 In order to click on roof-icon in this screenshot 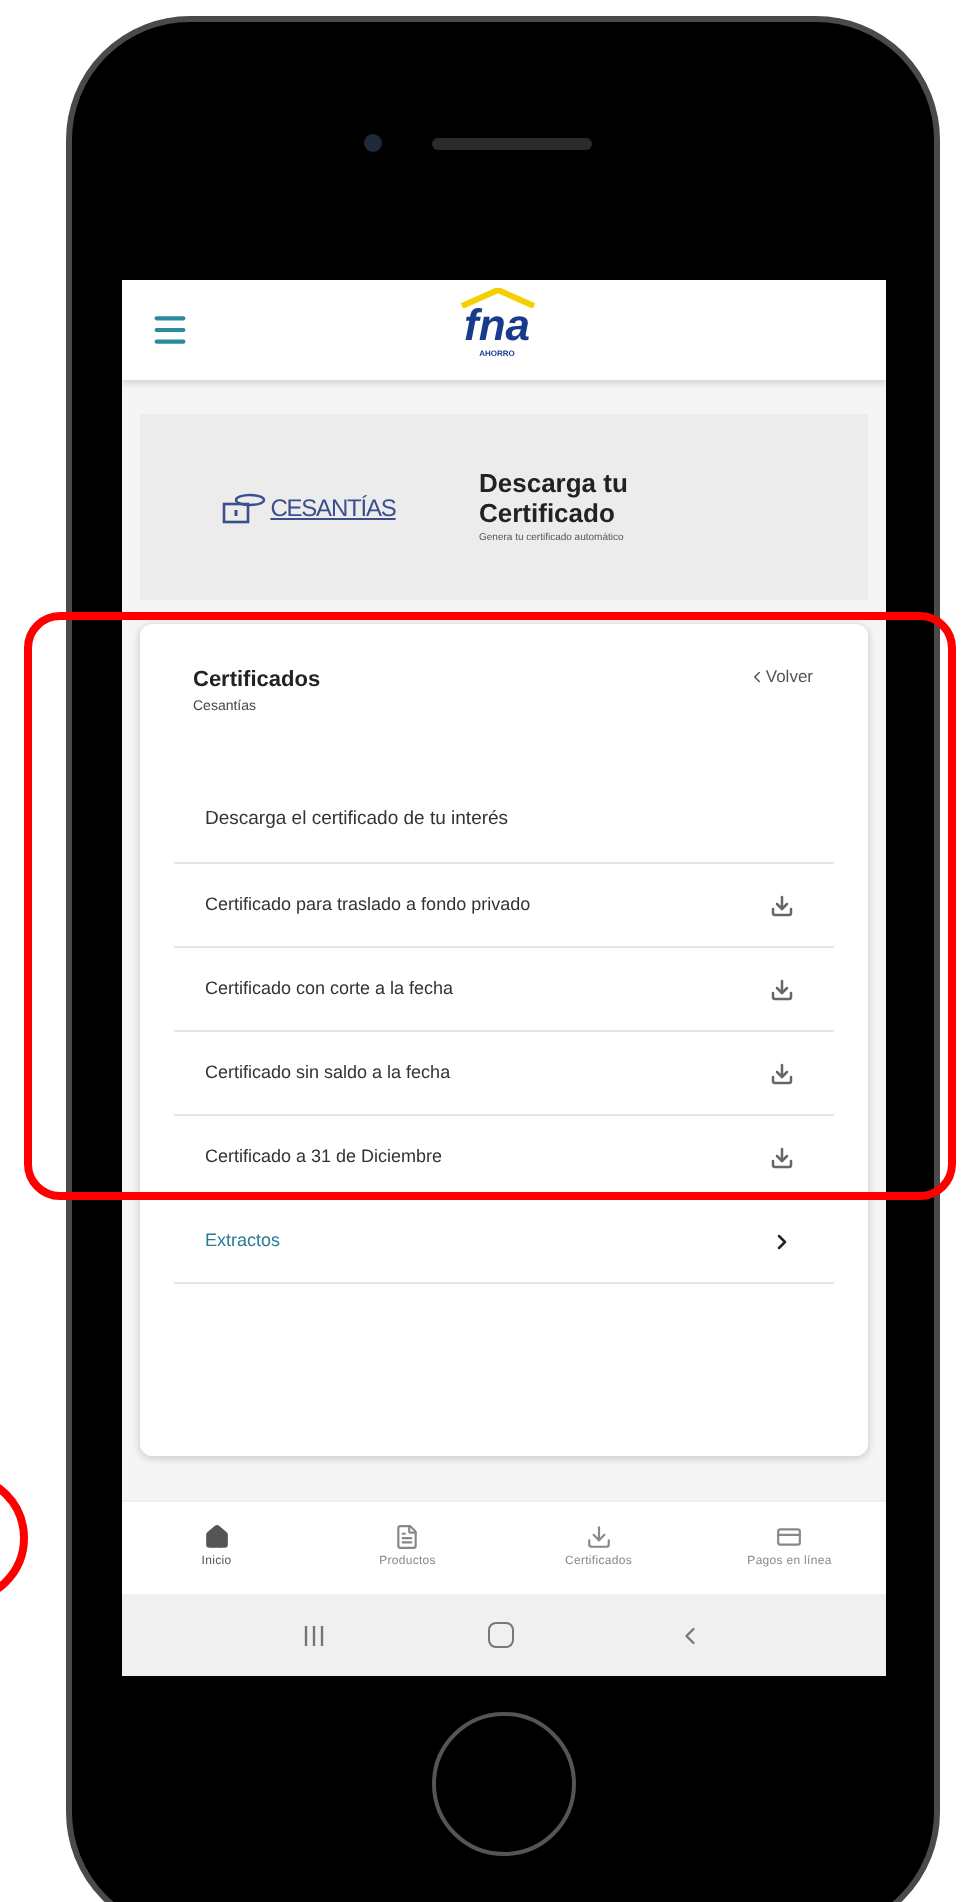, I will do `click(497, 298)`.